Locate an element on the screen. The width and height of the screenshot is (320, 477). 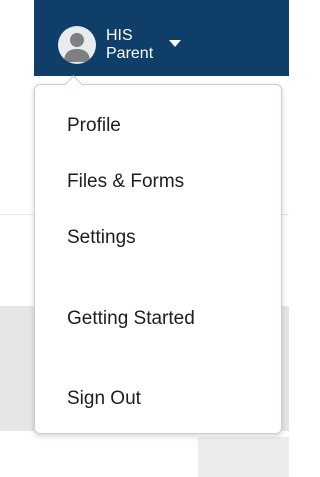
caret-down-icon is located at coordinates (175, 43).